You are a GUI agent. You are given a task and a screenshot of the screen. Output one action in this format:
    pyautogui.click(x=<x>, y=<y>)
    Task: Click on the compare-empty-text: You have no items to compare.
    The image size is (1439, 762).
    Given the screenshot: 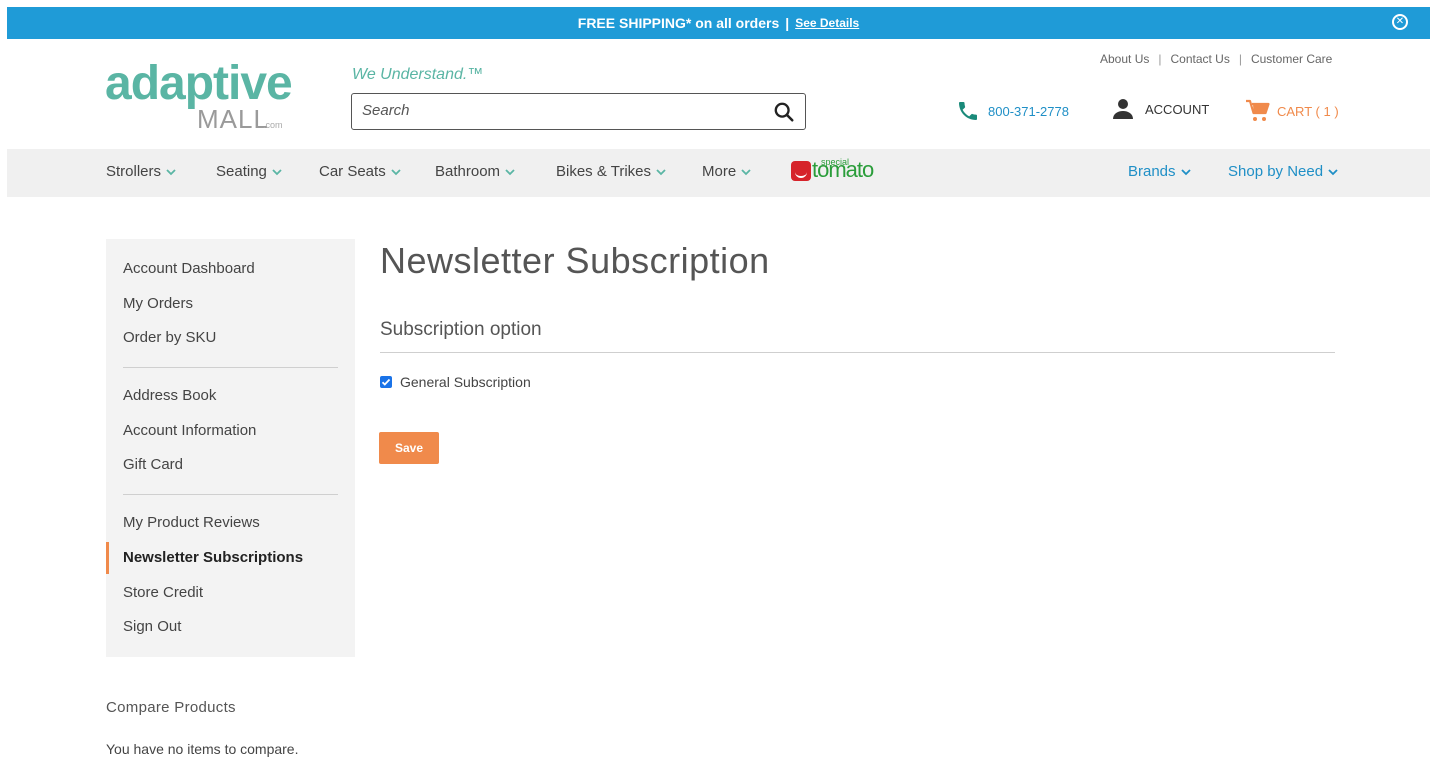 What is the action you would take?
    pyautogui.click(x=202, y=749)
    